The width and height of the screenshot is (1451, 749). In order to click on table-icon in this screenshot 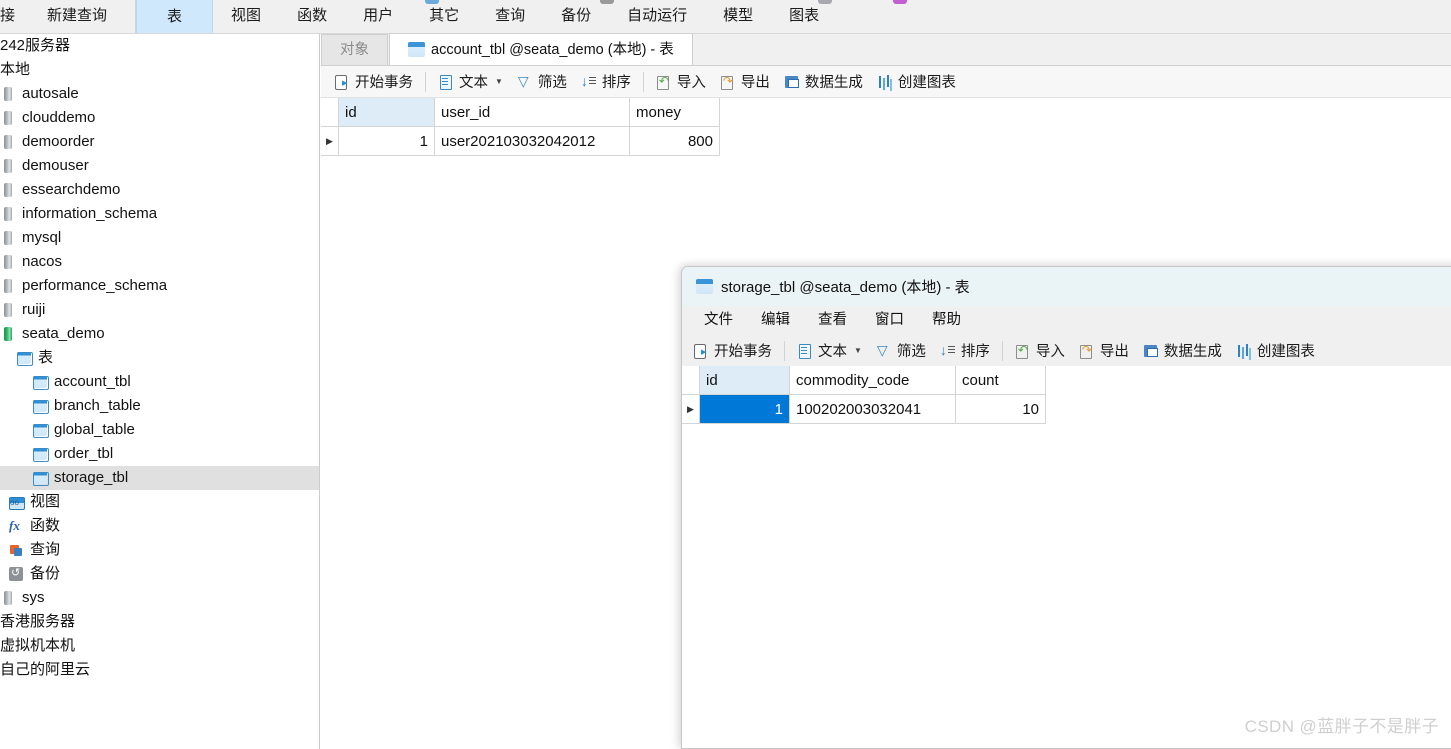, I will do `click(416, 49)`.